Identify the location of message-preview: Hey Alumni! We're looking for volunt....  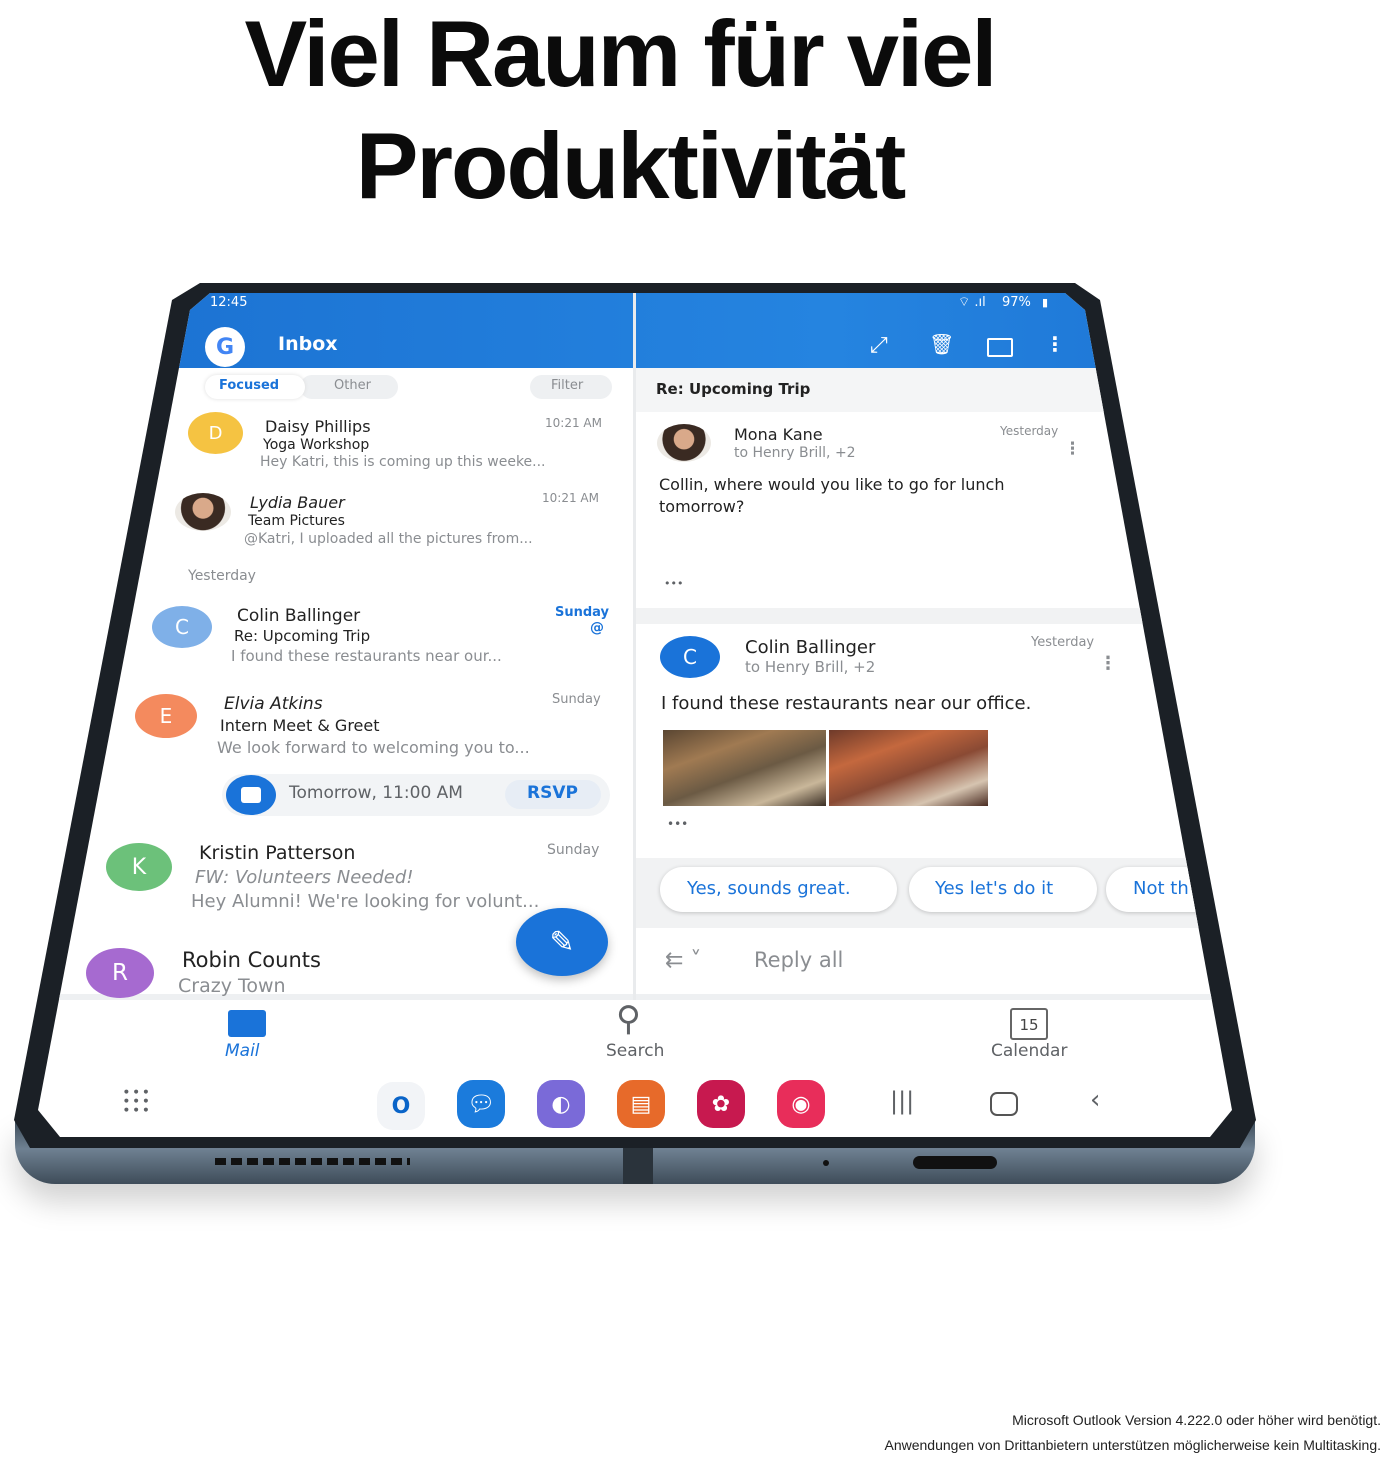
(365, 901).